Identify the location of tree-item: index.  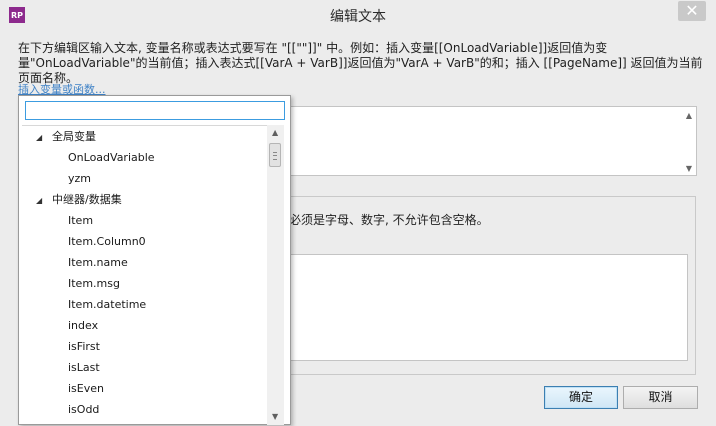
(83, 325).